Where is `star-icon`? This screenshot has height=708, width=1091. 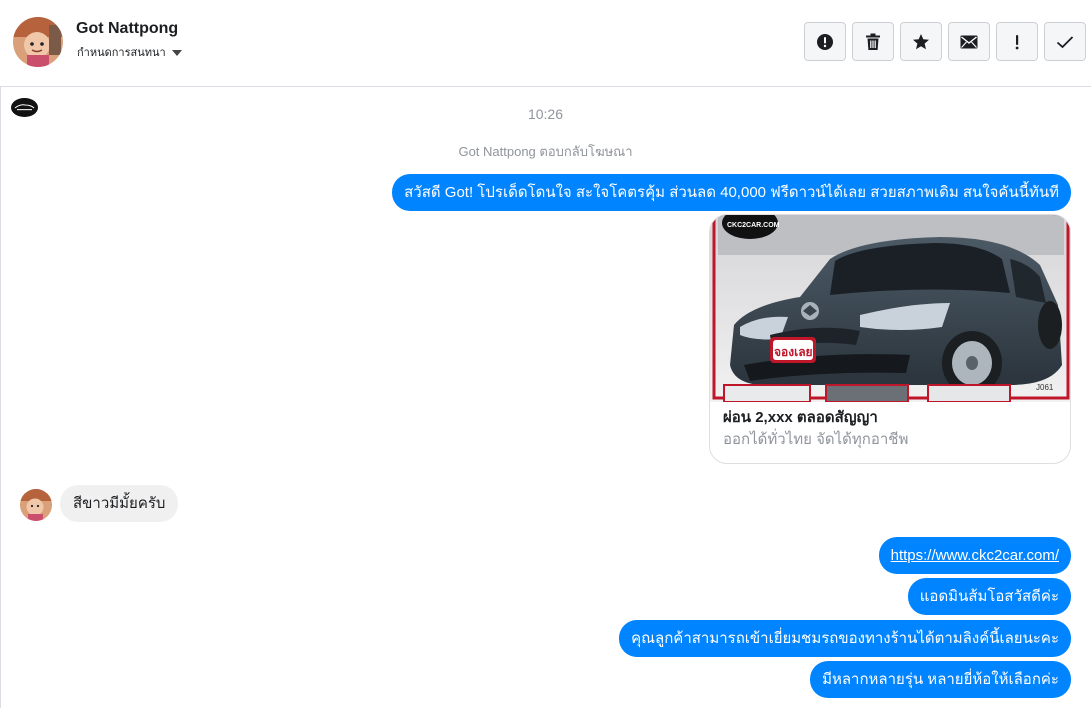
star-icon is located at coordinates (921, 41).